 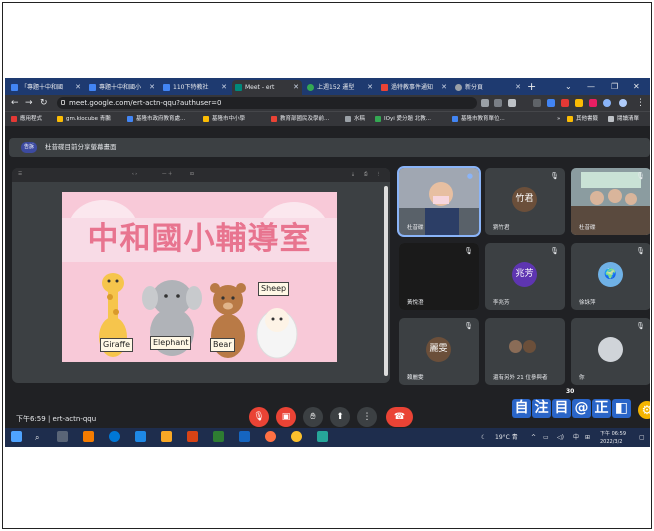 What do you see at coordinates (560, 437) in the screenshot?
I see `volume-icon: ◁)` at bounding box center [560, 437].